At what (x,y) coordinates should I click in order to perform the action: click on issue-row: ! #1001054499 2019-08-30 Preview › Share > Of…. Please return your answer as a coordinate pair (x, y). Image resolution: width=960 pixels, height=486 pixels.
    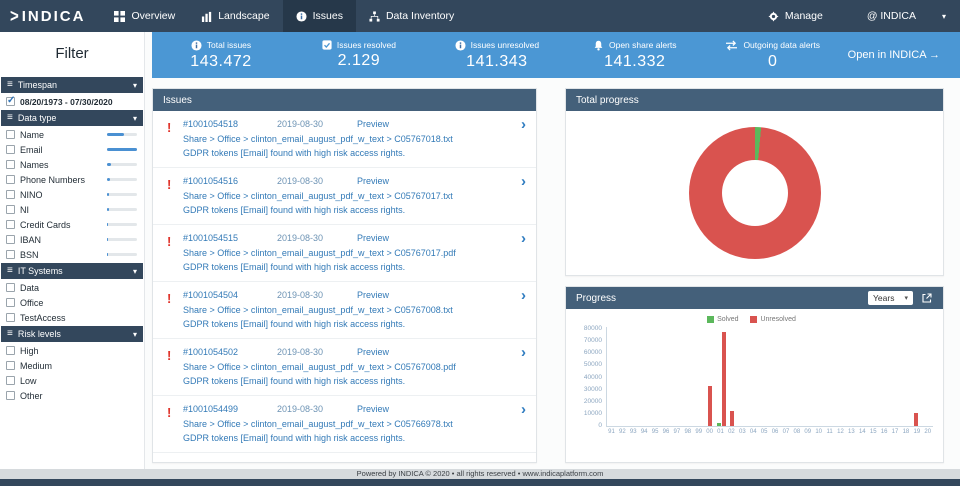
    Looking at the image, I should click on (344, 424).